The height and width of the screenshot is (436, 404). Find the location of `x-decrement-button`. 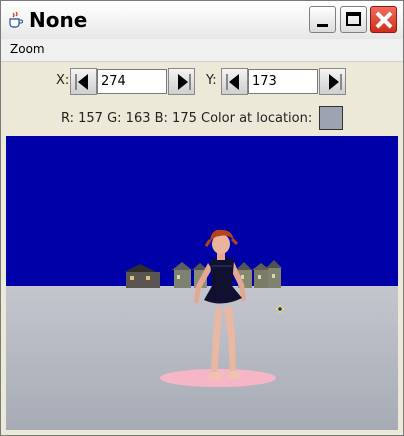

x-decrement-button is located at coordinates (83, 81).